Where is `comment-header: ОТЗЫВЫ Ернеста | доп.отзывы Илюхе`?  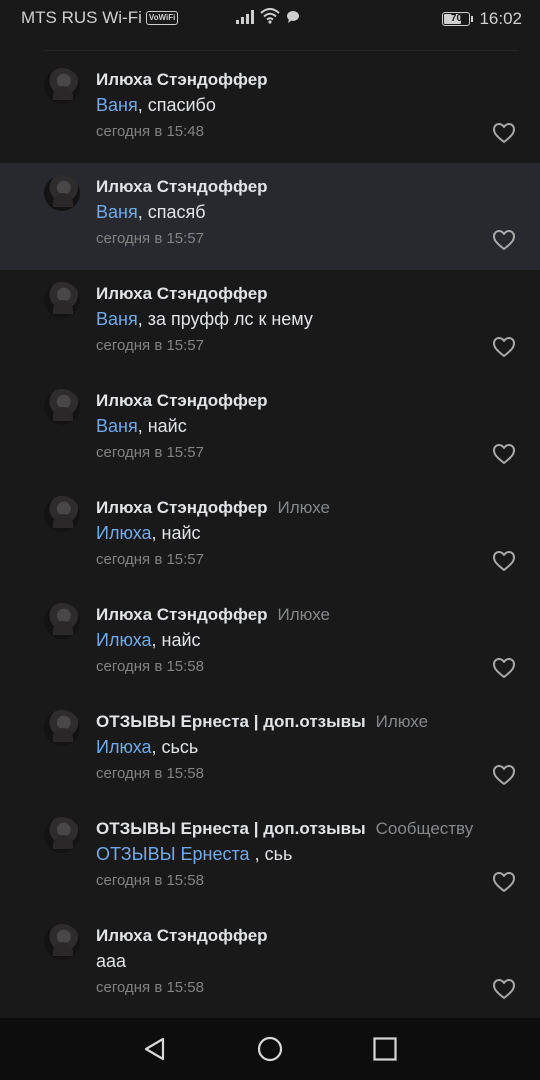
comment-header: ОТЗЫВЫ Ернеста | доп.отзывы Илюхе is located at coordinates (262, 722).